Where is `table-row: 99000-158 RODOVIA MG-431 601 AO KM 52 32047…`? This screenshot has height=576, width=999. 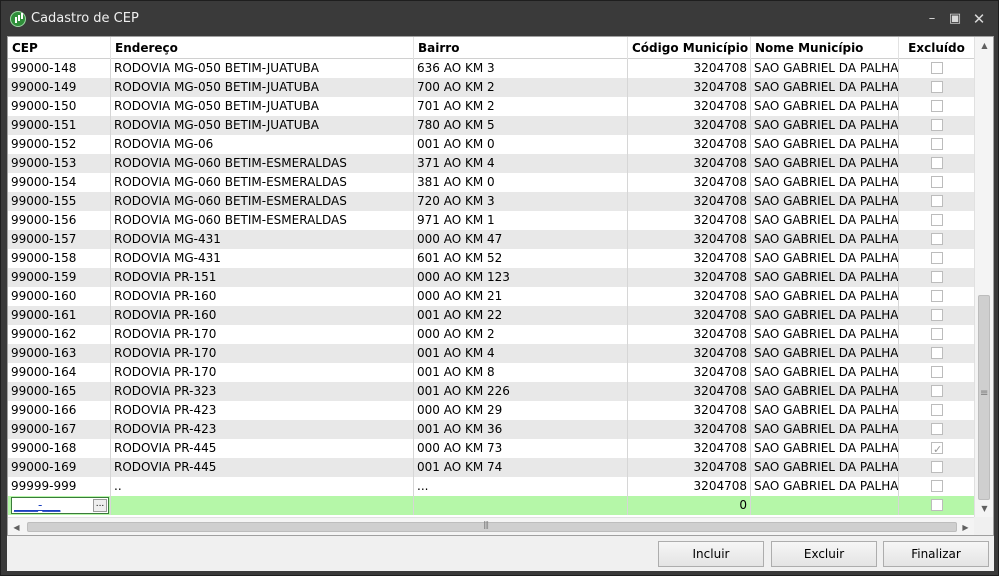 table-row: 99000-158 RODOVIA MG-431 601 AO KM 52 32047… is located at coordinates (491, 258).